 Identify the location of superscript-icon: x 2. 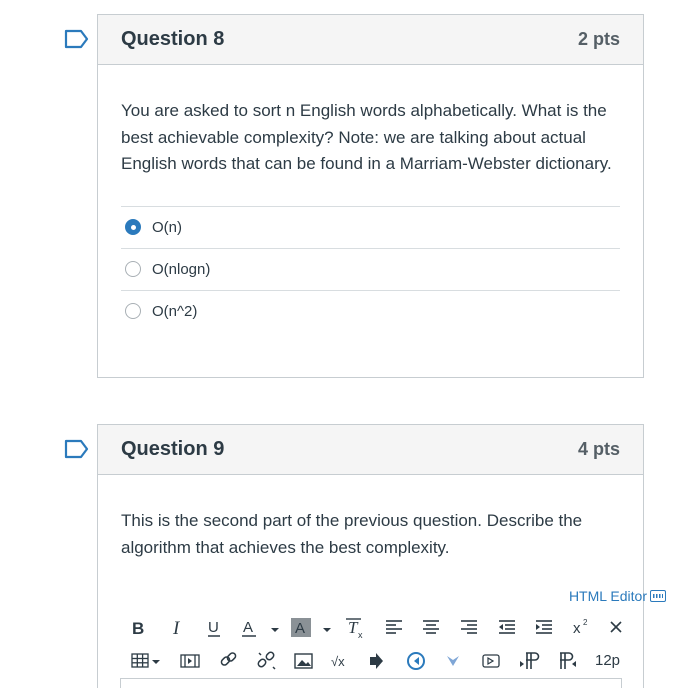
(580, 627).